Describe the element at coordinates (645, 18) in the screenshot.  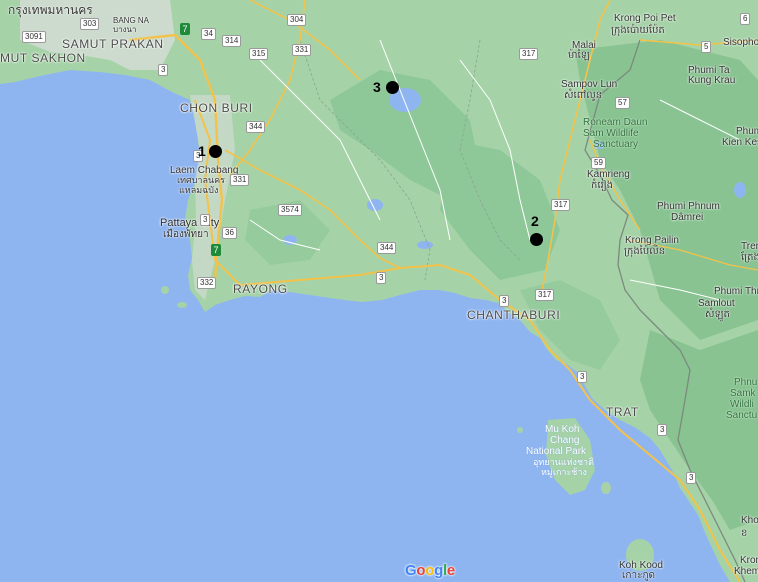
I see `label-krong-poi-pet: Krong Poi Pet` at that location.